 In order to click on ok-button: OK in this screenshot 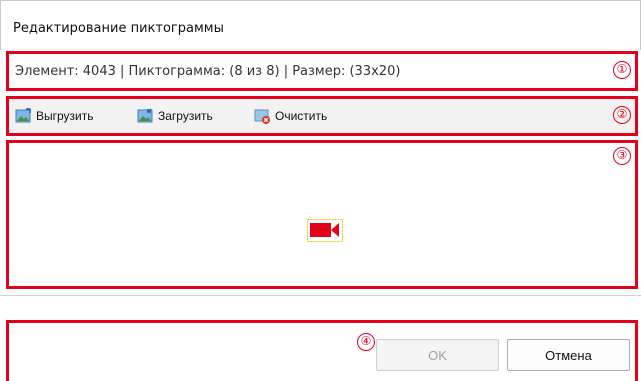, I will do `click(437, 355)`.